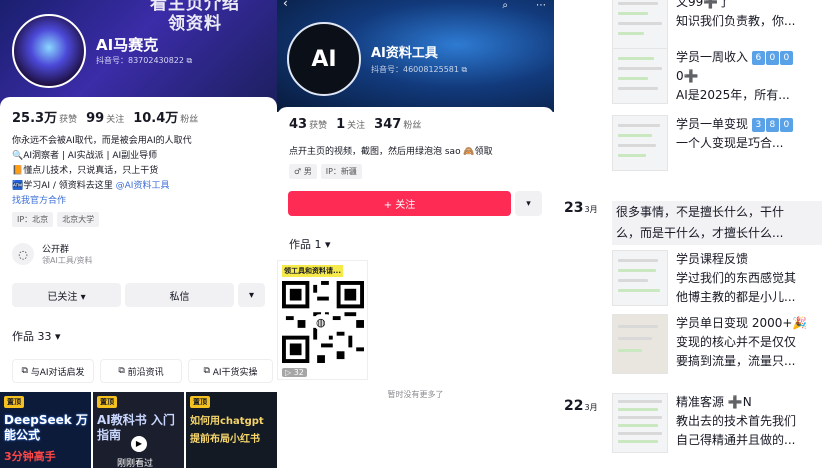  I want to click on profile-uid: 抖音号：83702430822 ⧉, so click(144, 60).